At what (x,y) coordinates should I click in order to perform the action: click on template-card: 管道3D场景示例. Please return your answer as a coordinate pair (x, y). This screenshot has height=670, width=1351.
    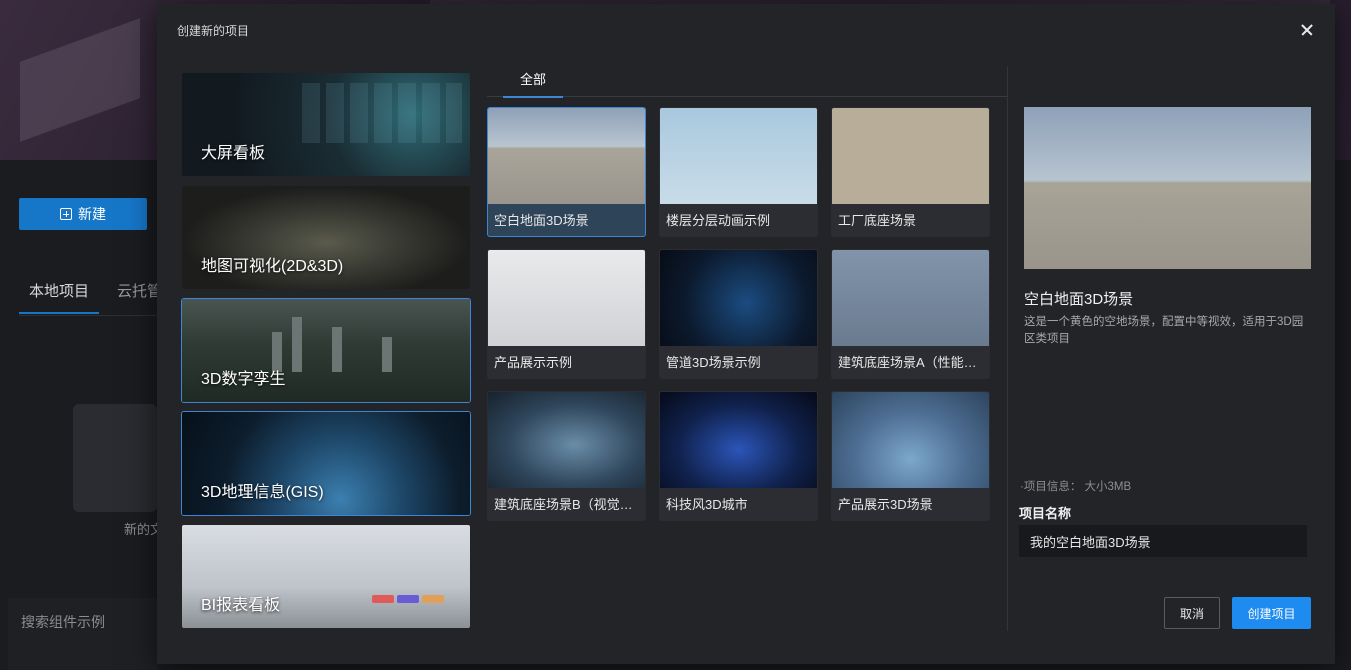
    Looking at the image, I should click on (738, 314).